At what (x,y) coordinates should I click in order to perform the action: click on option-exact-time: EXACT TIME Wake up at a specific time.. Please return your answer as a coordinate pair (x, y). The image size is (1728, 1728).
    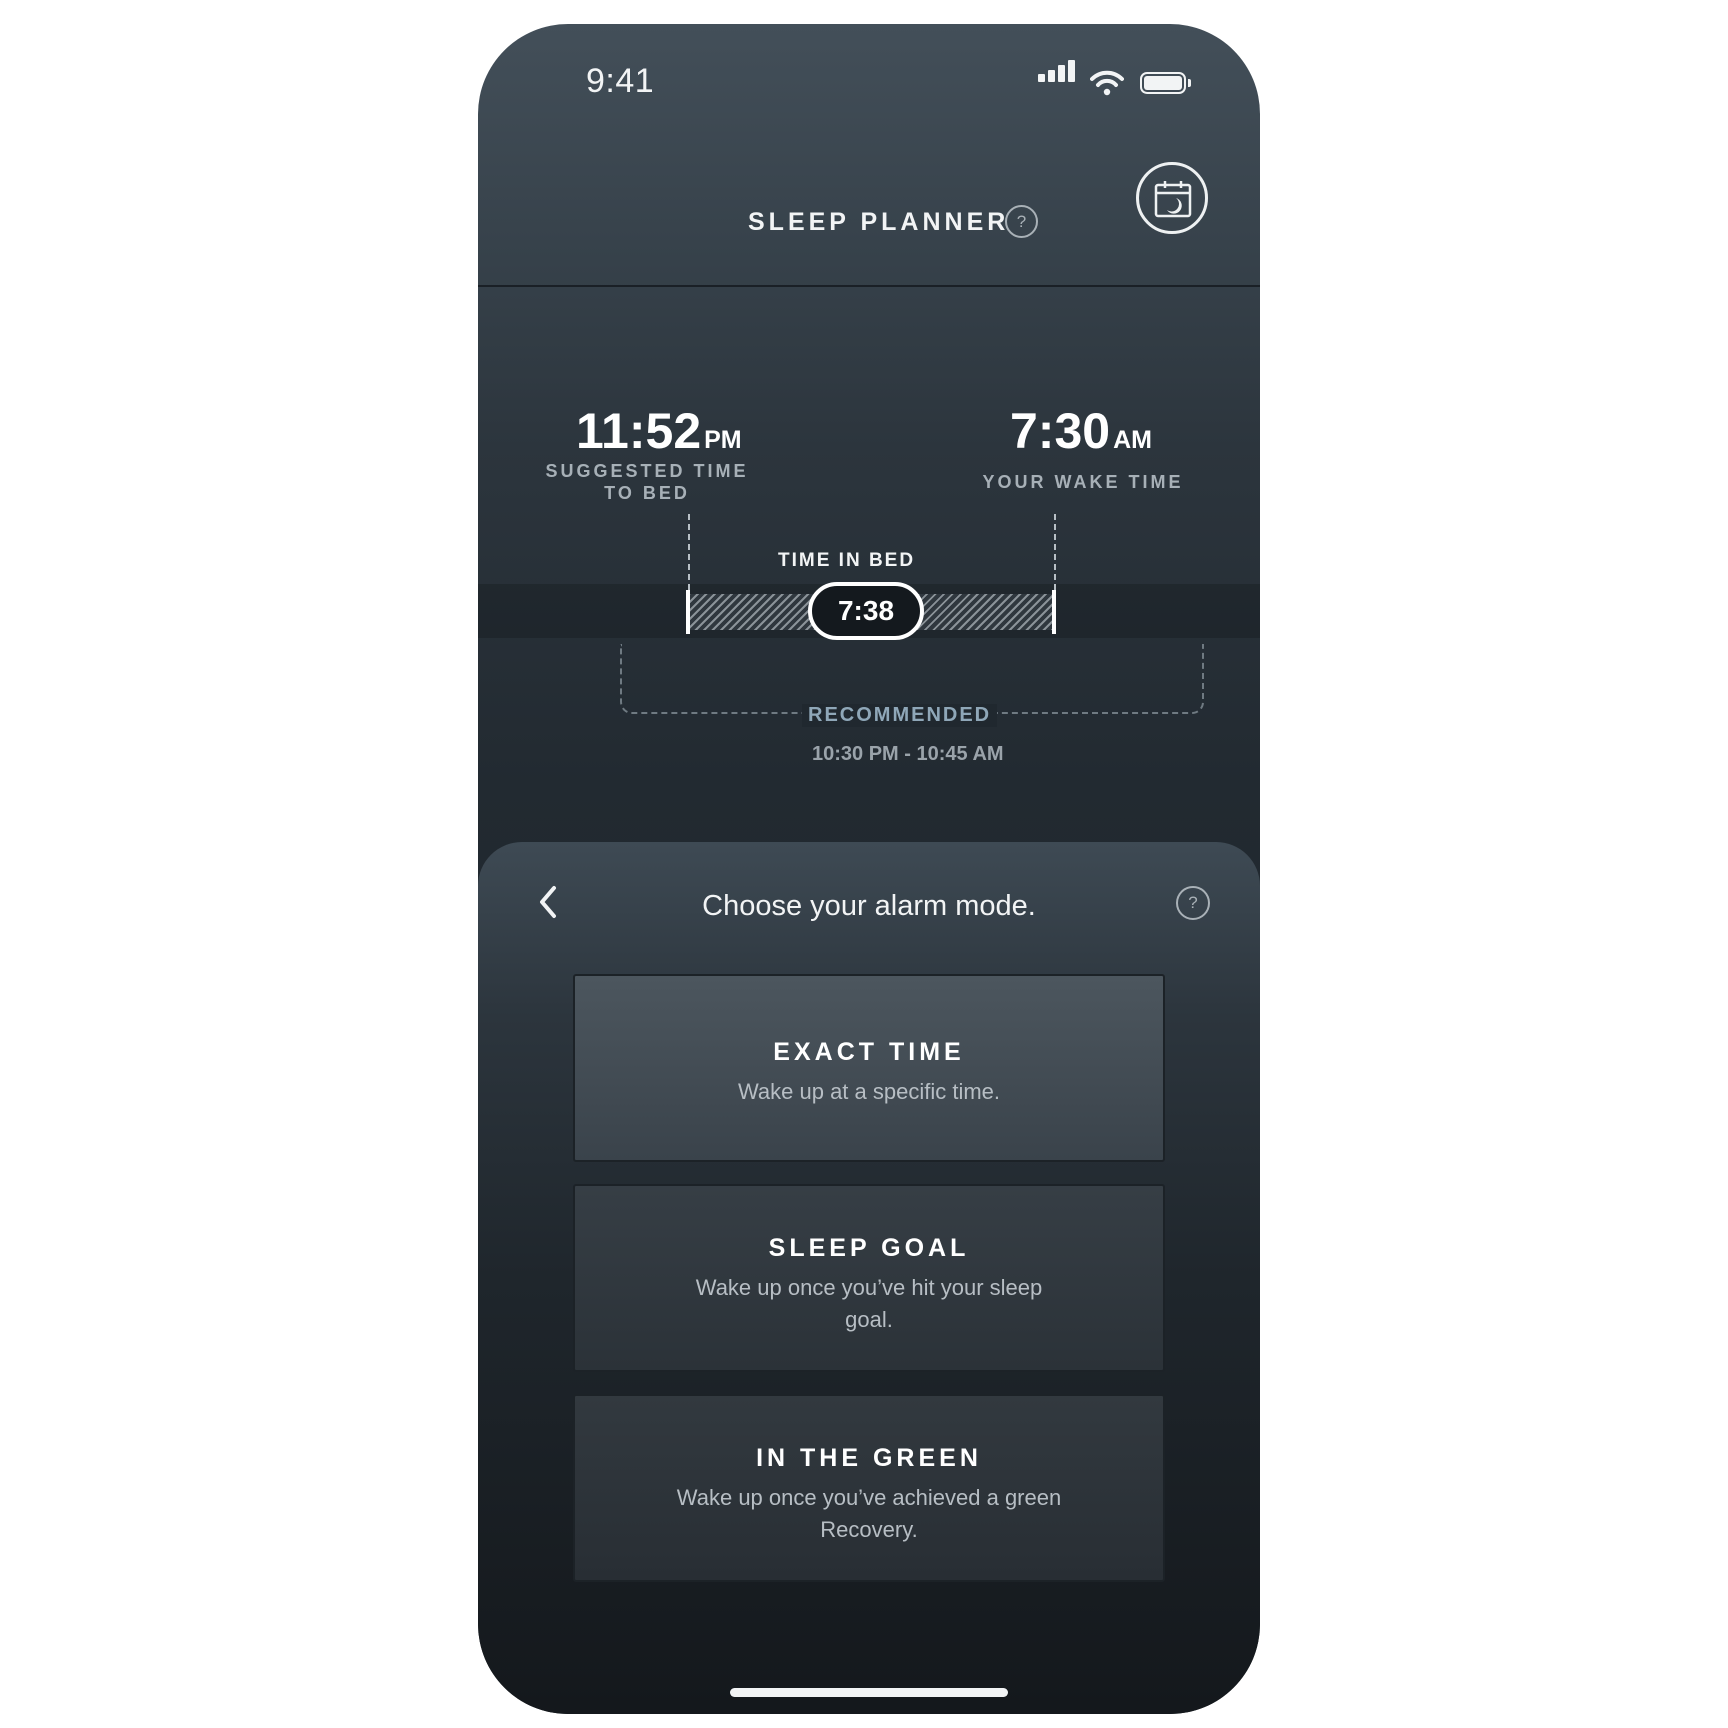
    Looking at the image, I should click on (869, 1068).